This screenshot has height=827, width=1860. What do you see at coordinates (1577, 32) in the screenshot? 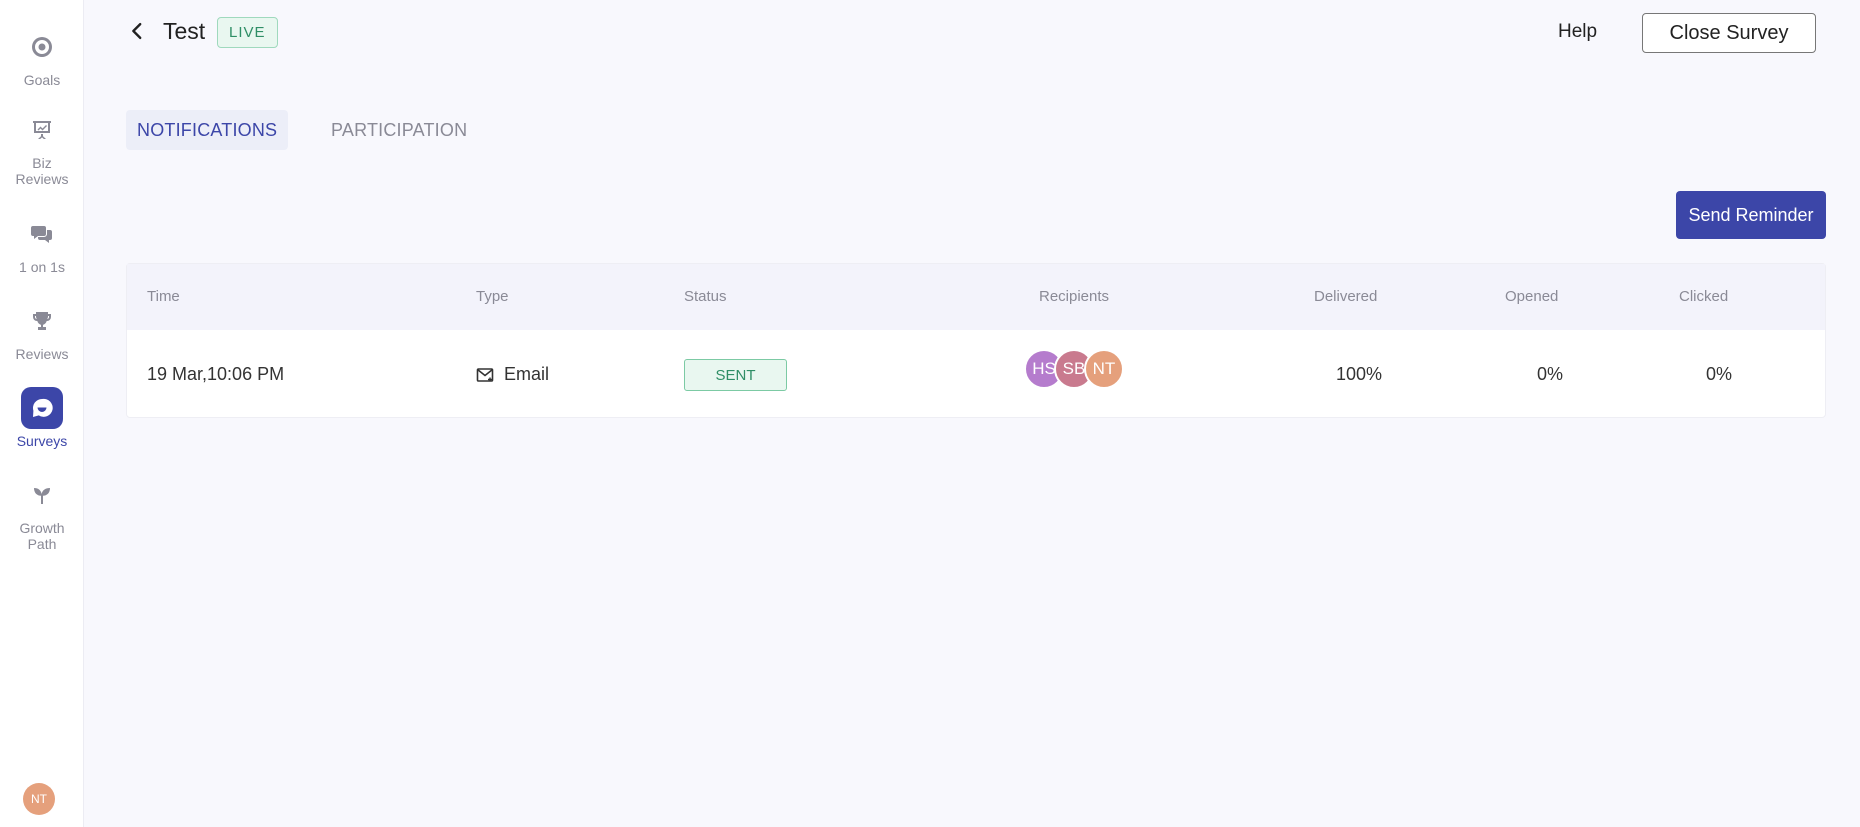
I see `help-link: Help` at bounding box center [1577, 32].